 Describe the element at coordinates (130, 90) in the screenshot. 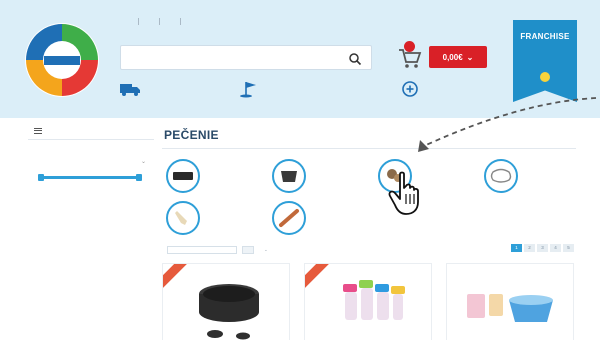

I see `truck-icon` at that location.